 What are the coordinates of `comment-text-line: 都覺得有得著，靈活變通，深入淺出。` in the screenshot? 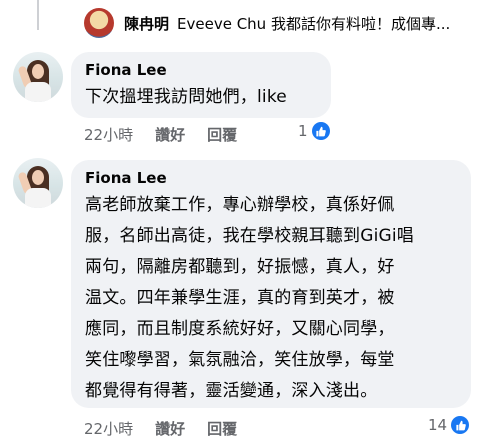 It's located at (231, 391).